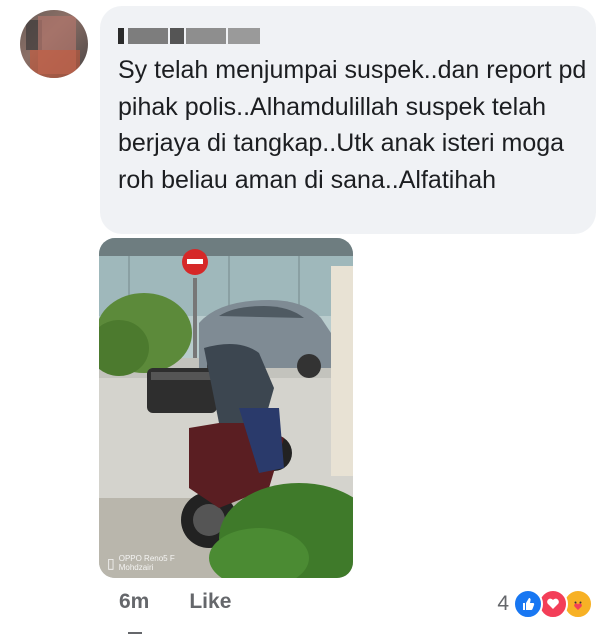 The width and height of the screenshot is (613, 642). Describe the element at coordinates (146, 558) in the screenshot. I see `watermark-device: OPPO Reno5 F` at that location.